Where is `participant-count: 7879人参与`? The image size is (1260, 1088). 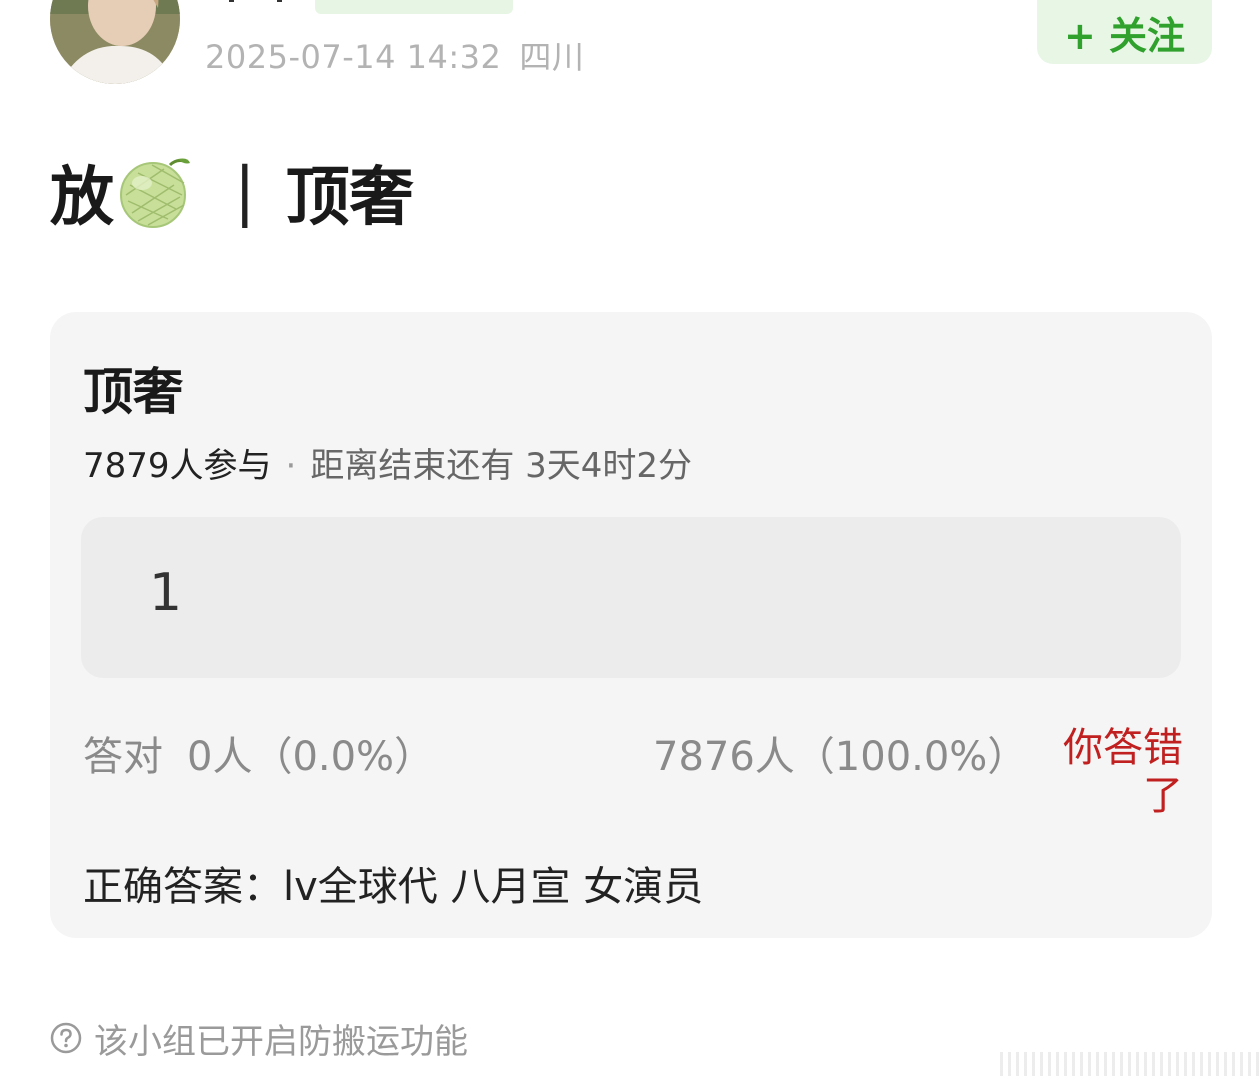 participant-count: 7879人参与 is located at coordinates (177, 466).